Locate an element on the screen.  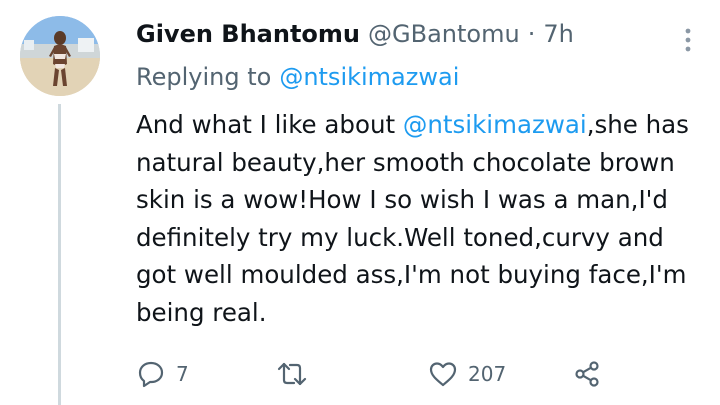
replying-to-mention: @ntsikimazwai is located at coordinates (369, 77).